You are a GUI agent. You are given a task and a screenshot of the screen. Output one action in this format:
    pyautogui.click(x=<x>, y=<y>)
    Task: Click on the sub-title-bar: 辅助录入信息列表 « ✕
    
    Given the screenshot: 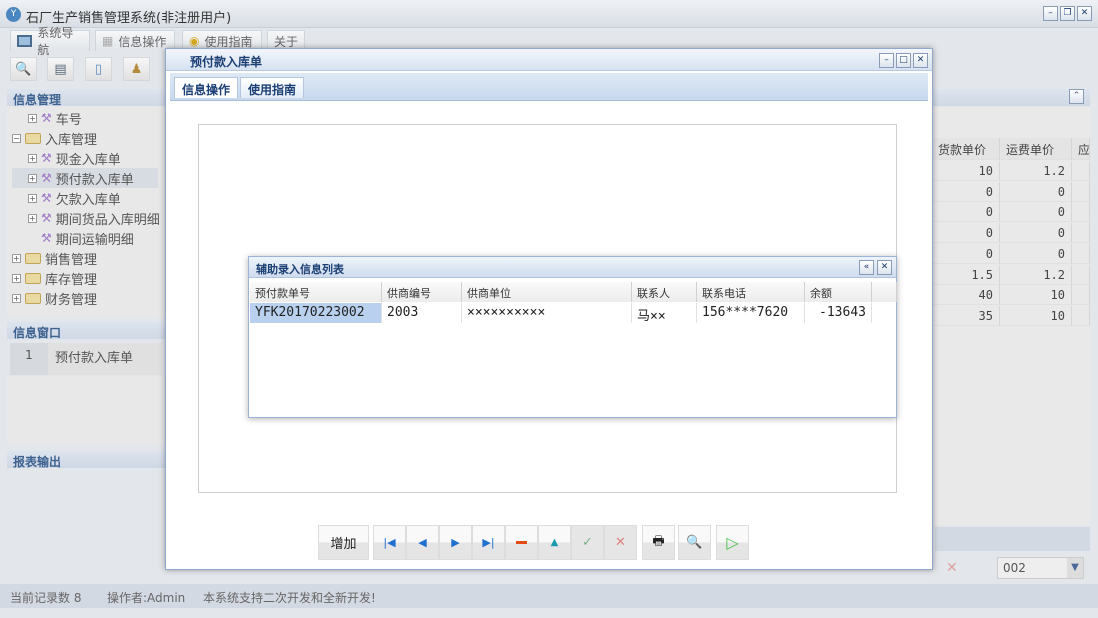 What is the action you would take?
    pyautogui.click(x=572, y=267)
    